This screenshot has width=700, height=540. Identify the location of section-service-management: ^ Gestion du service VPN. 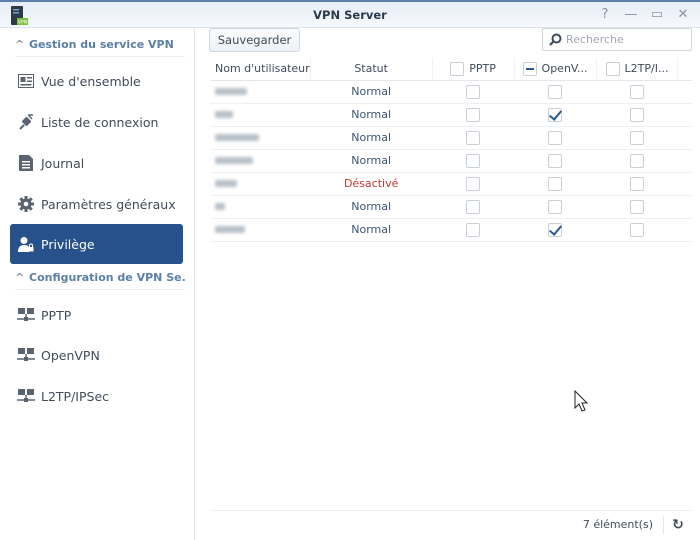
(100, 46).